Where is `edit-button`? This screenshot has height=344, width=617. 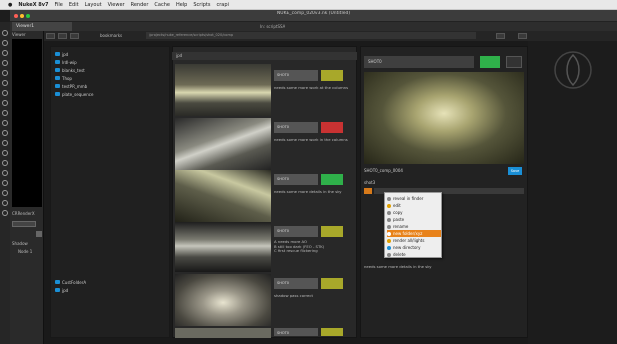 edit-button is located at coordinates (514, 62).